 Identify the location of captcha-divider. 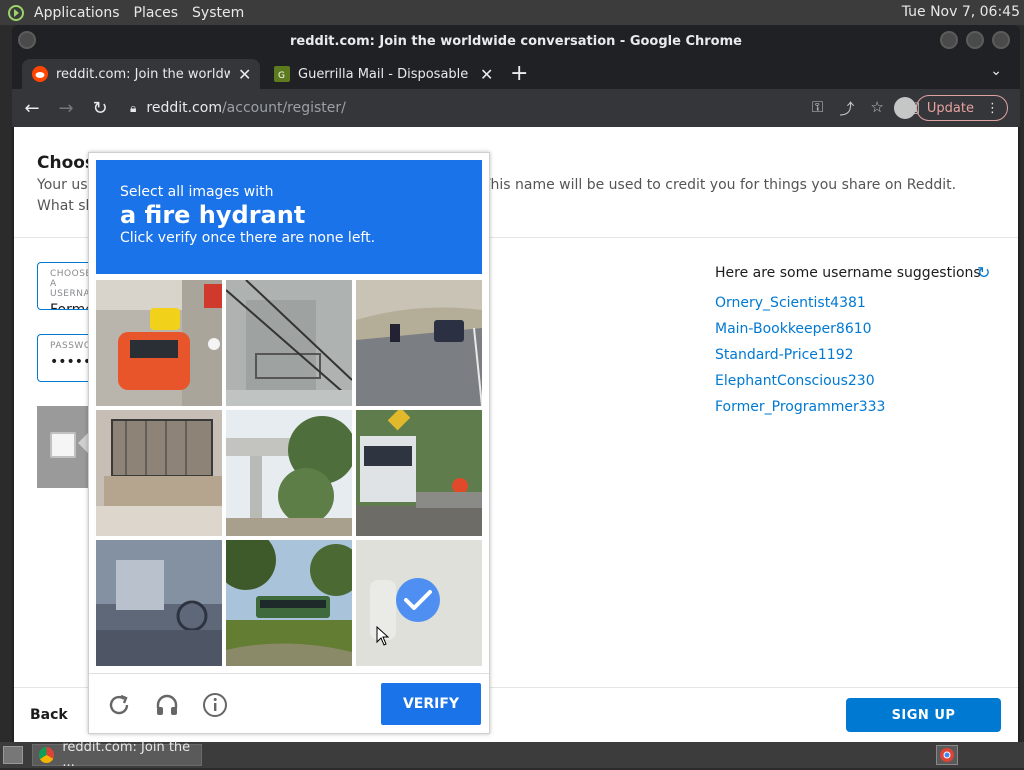
(289, 673).